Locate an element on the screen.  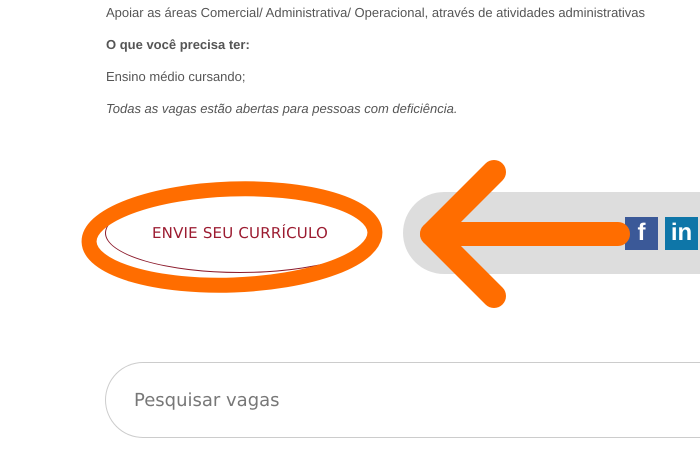
paragraph: Todas as vagas estão abertas para pessoas com deficiência. is located at coordinates (282, 109).